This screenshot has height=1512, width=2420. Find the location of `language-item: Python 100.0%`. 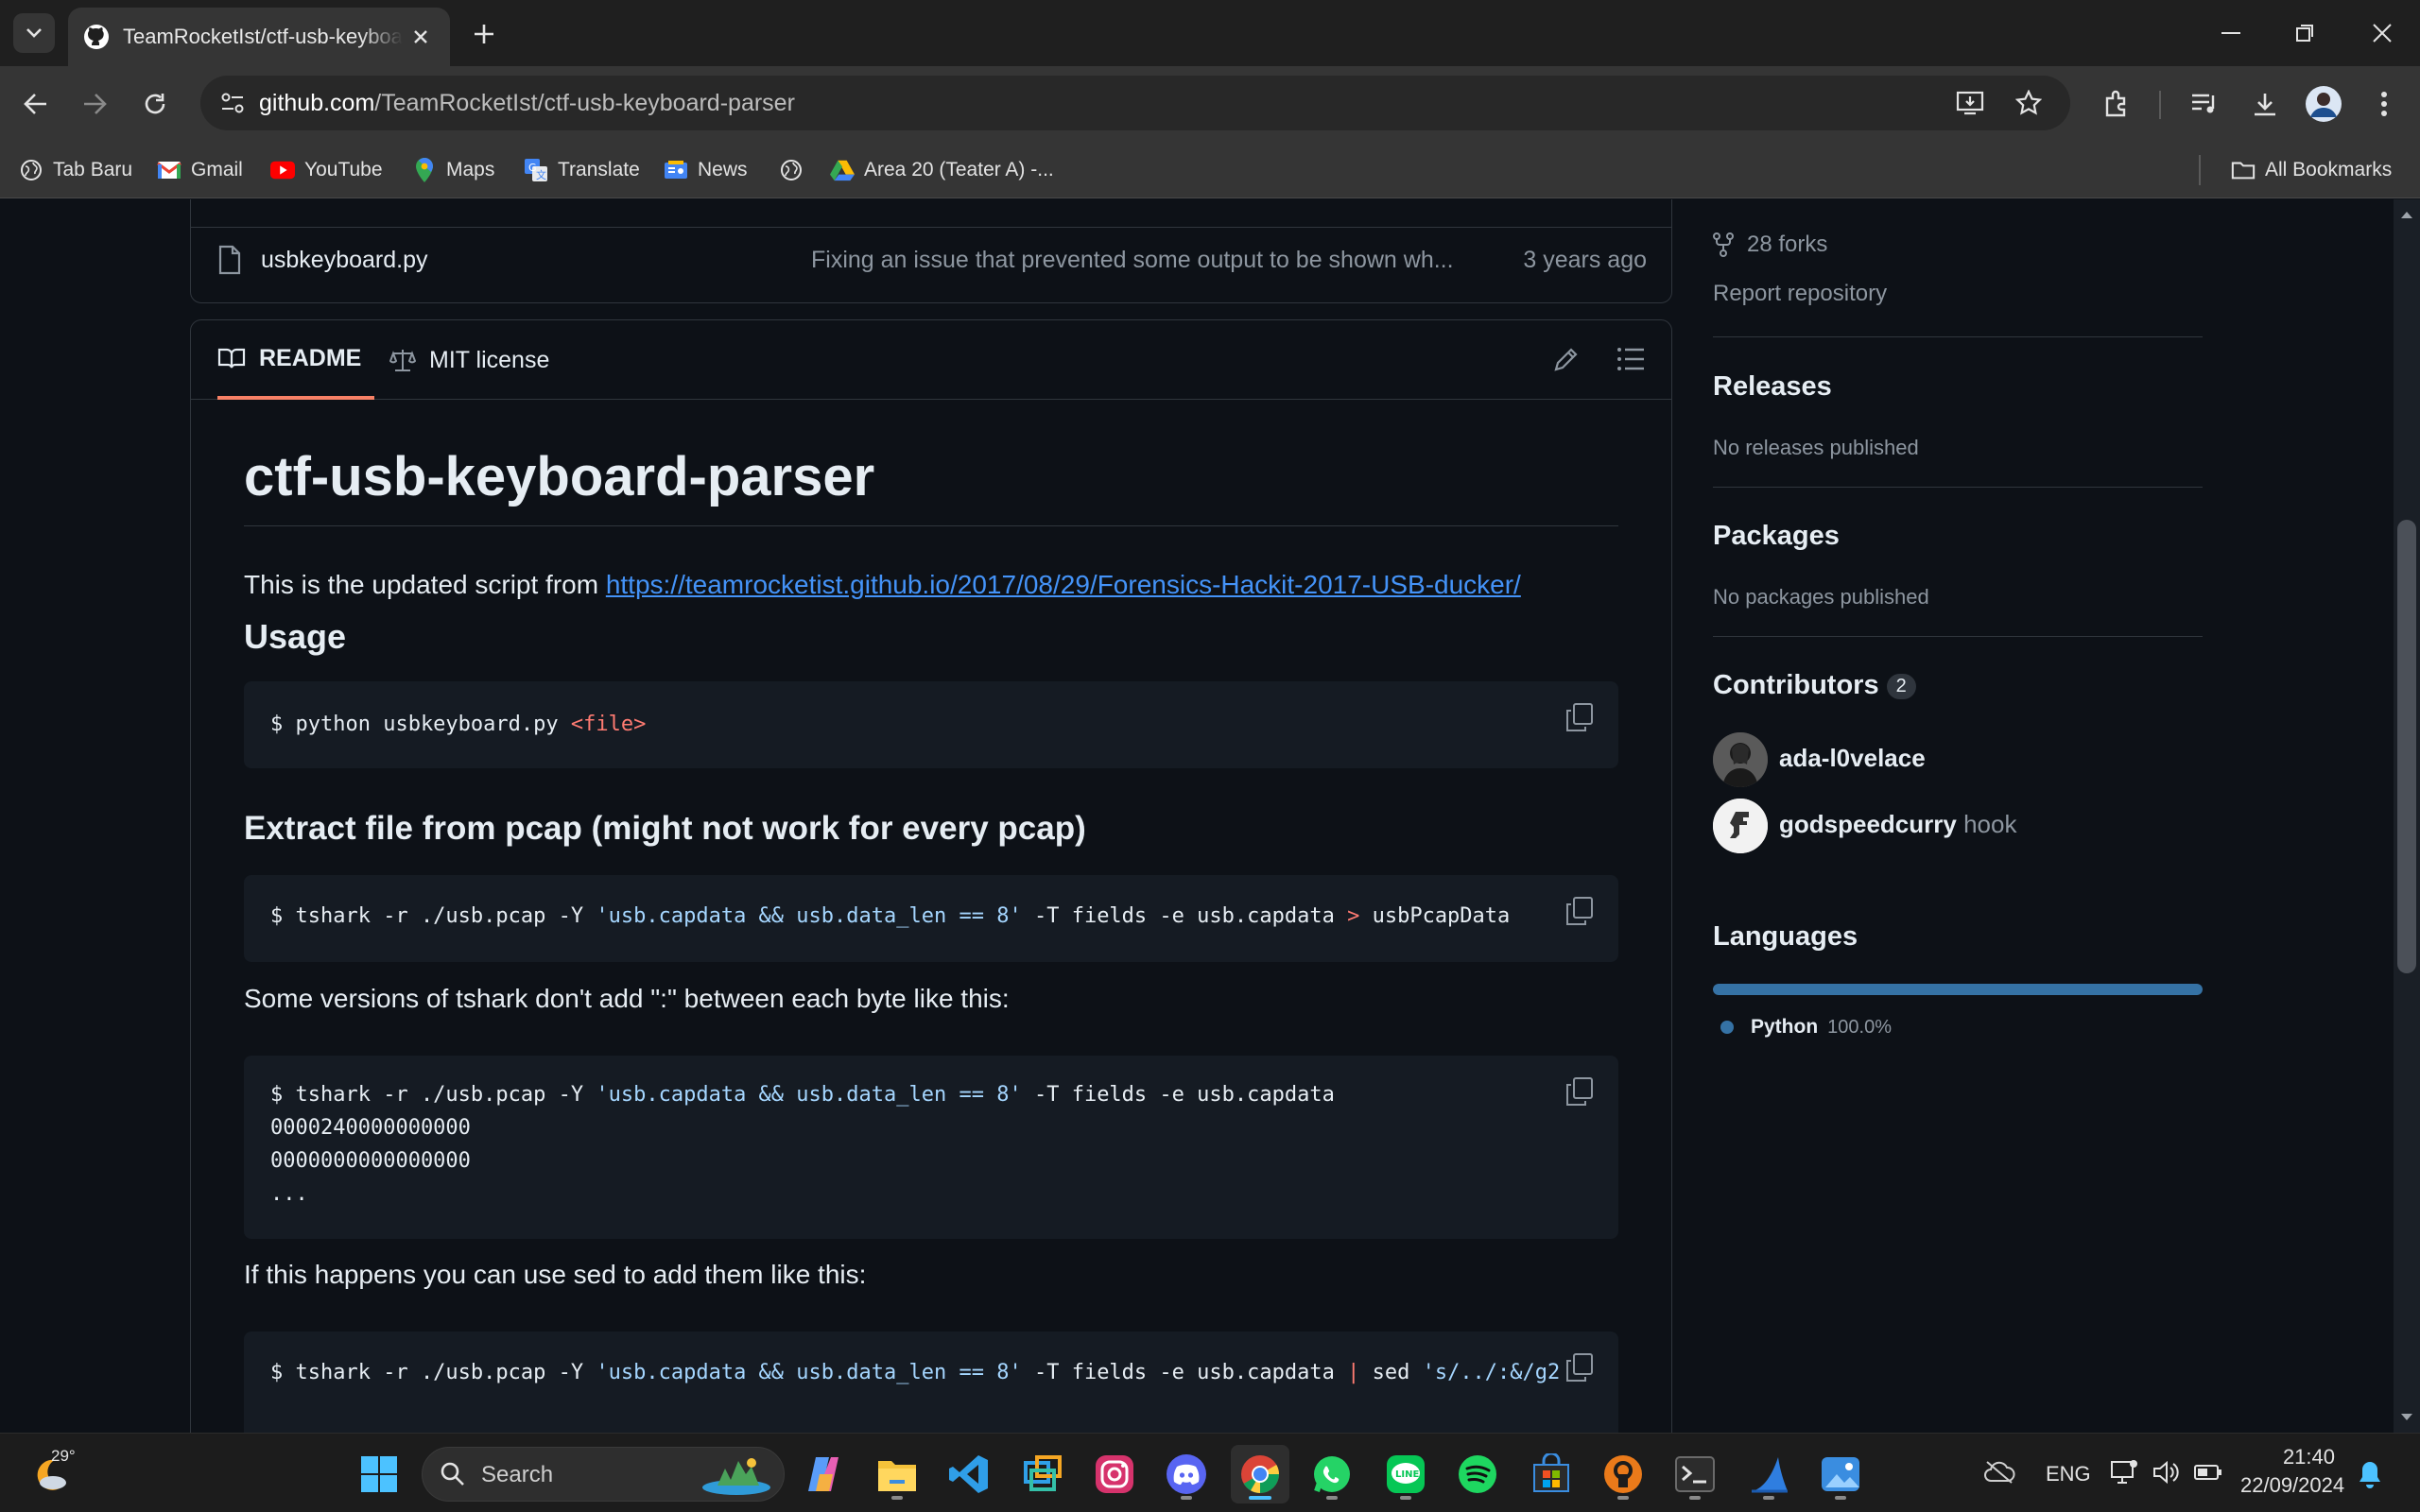

language-item: Python 100.0% is located at coordinates (1806, 1027).